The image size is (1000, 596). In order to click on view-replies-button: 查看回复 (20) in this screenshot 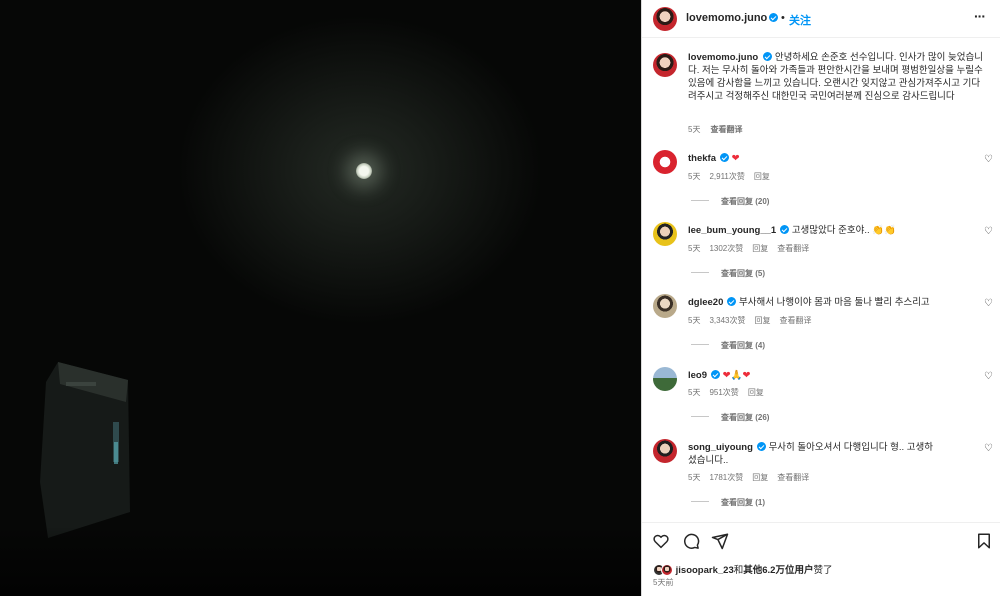, I will do `click(730, 201)`.